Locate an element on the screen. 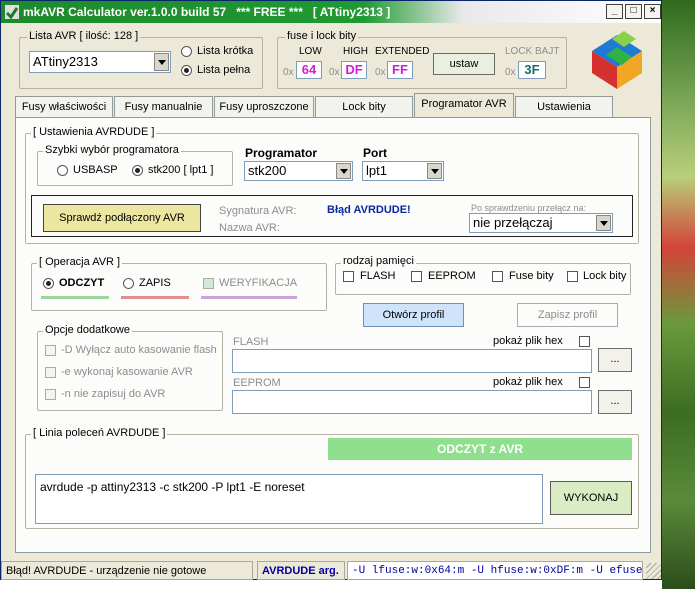 This screenshot has width=695, height=589. desktop-strip is located at coordinates (331, 584).